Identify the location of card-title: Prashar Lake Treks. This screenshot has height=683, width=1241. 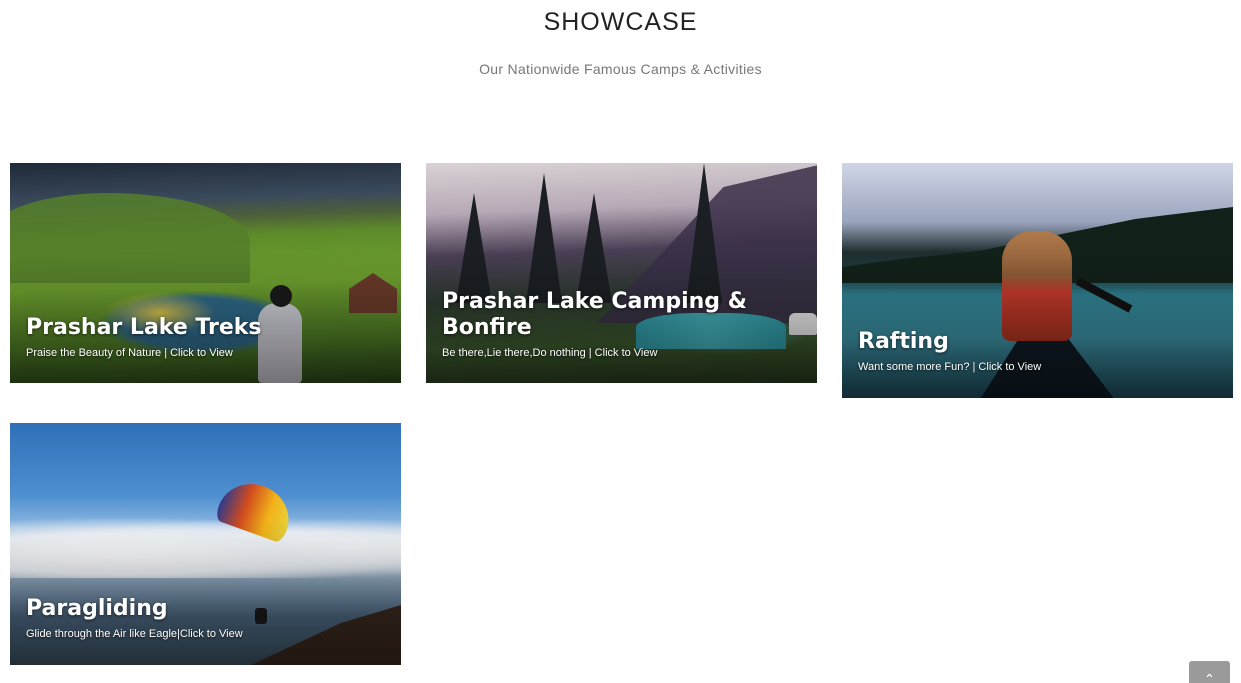
(144, 327).